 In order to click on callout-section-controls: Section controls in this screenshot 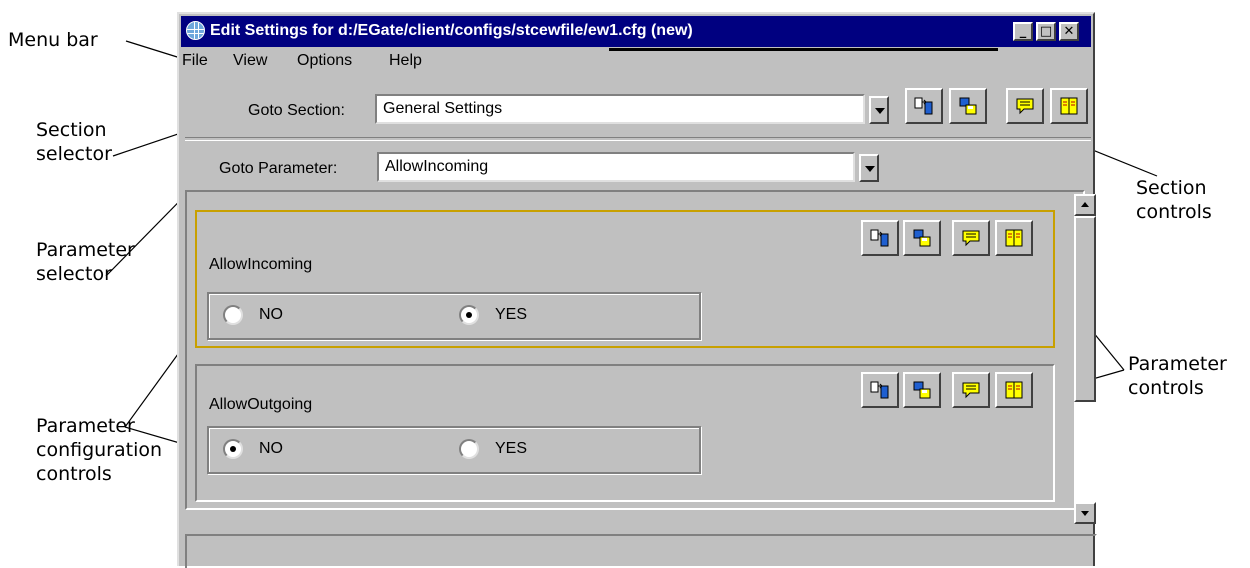, I will do `click(1174, 200)`.